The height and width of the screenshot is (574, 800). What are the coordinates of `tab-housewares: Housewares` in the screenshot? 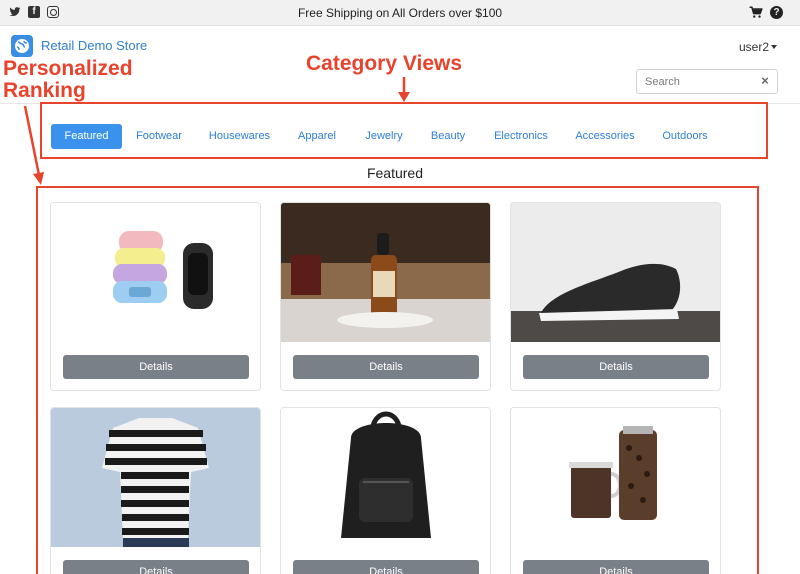 It's located at (239, 136).